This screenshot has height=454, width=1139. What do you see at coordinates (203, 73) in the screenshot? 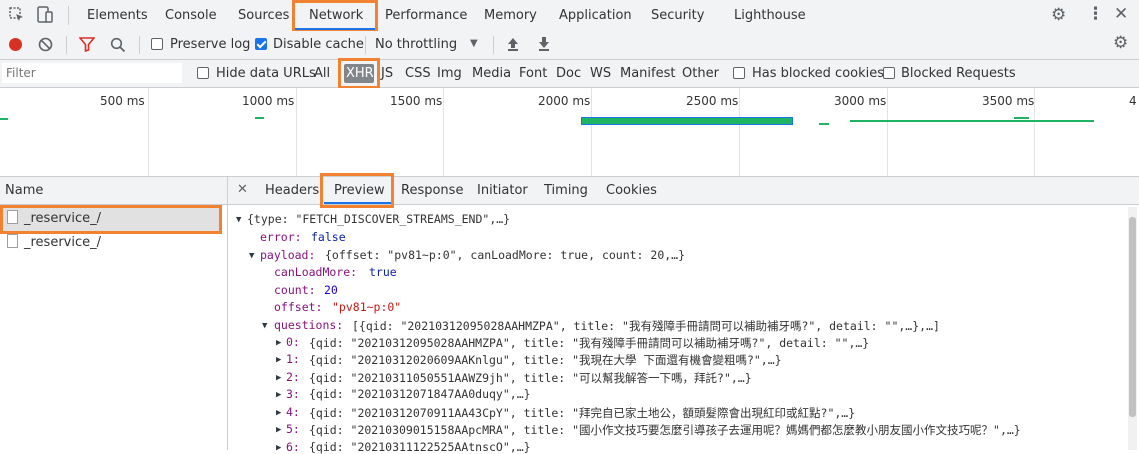
I see `hide-data-urls-checkbox` at bounding box center [203, 73].